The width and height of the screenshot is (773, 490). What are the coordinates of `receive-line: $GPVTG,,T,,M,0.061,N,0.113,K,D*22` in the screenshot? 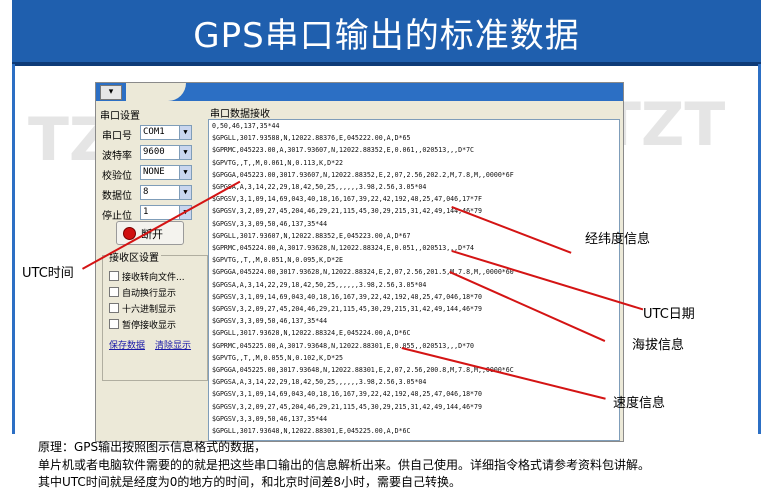 It's located at (278, 162).